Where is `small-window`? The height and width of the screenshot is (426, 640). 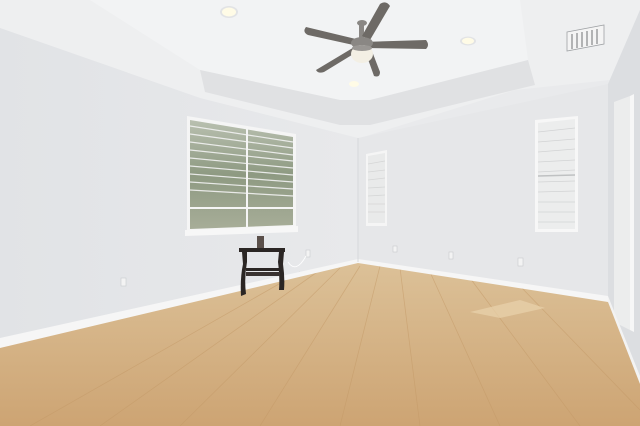 small-window is located at coordinates (376, 188).